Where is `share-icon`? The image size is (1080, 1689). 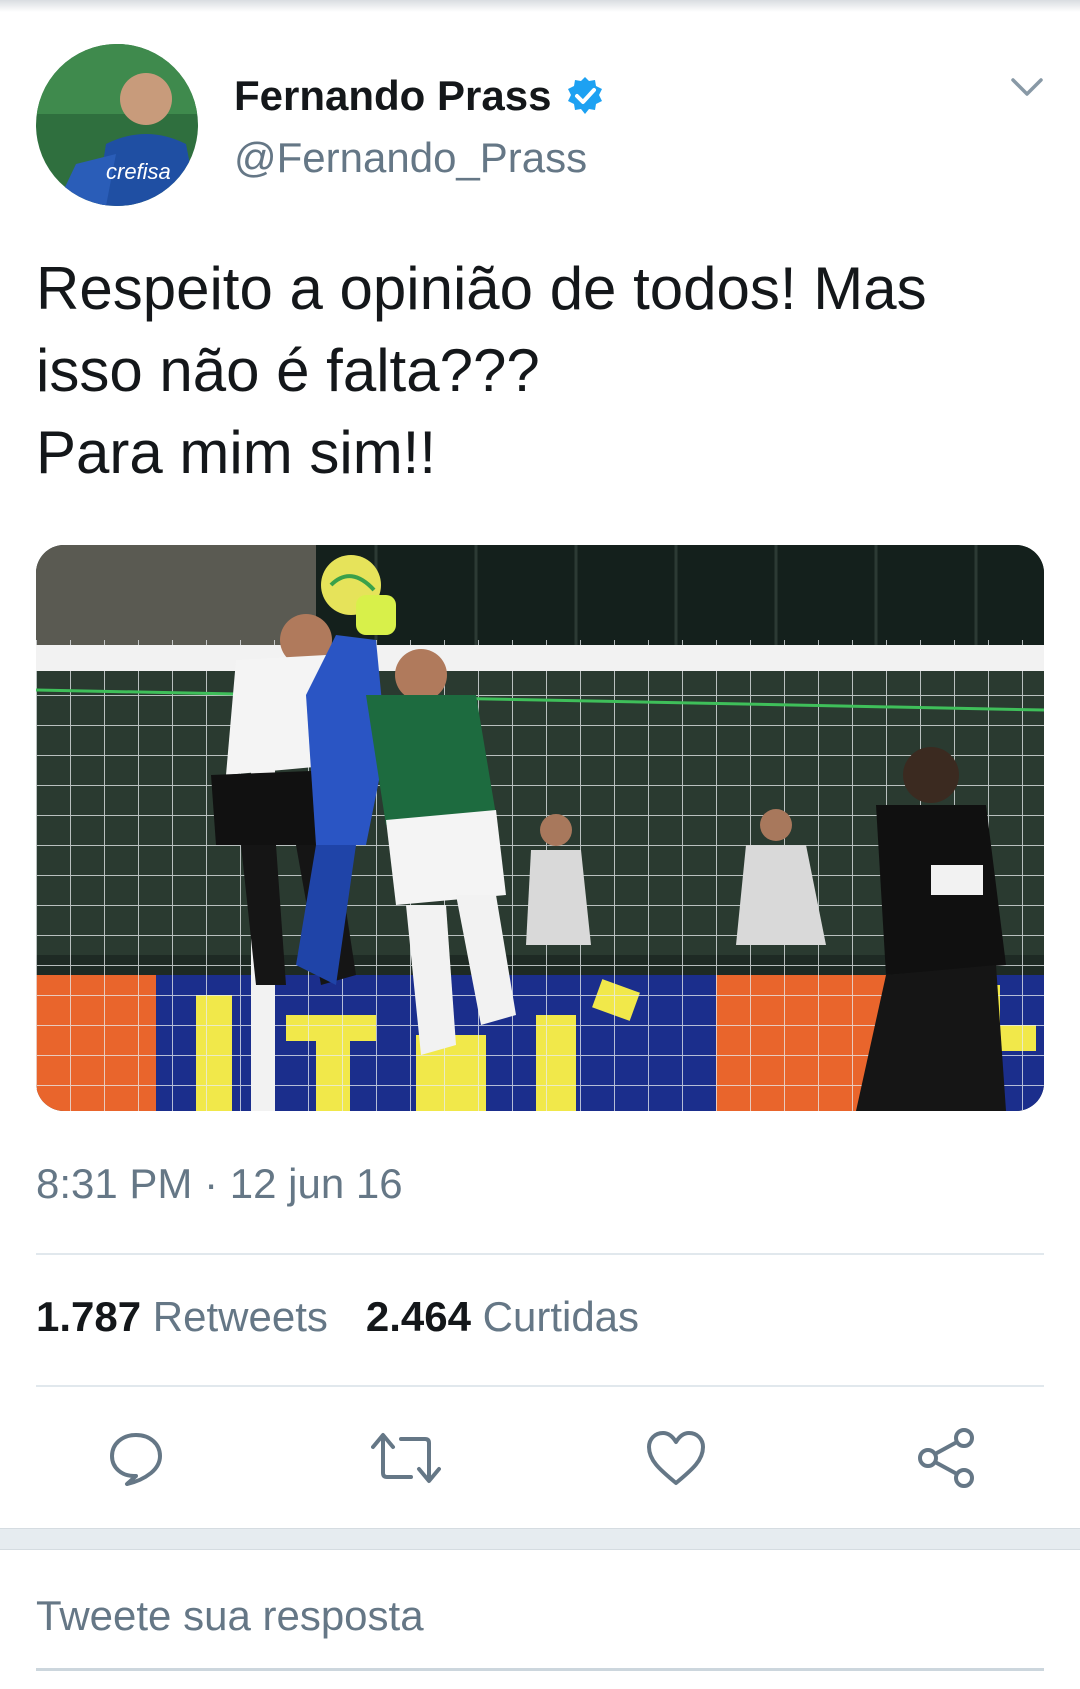 share-icon is located at coordinates (946, 1460).